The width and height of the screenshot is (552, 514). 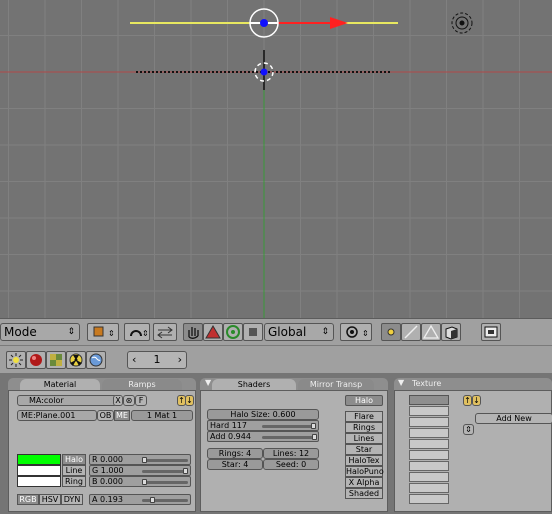 What do you see at coordinates (254, 384) in the screenshot?
I see `tab-shaders: Shaders` at bounding box center [254, 384].